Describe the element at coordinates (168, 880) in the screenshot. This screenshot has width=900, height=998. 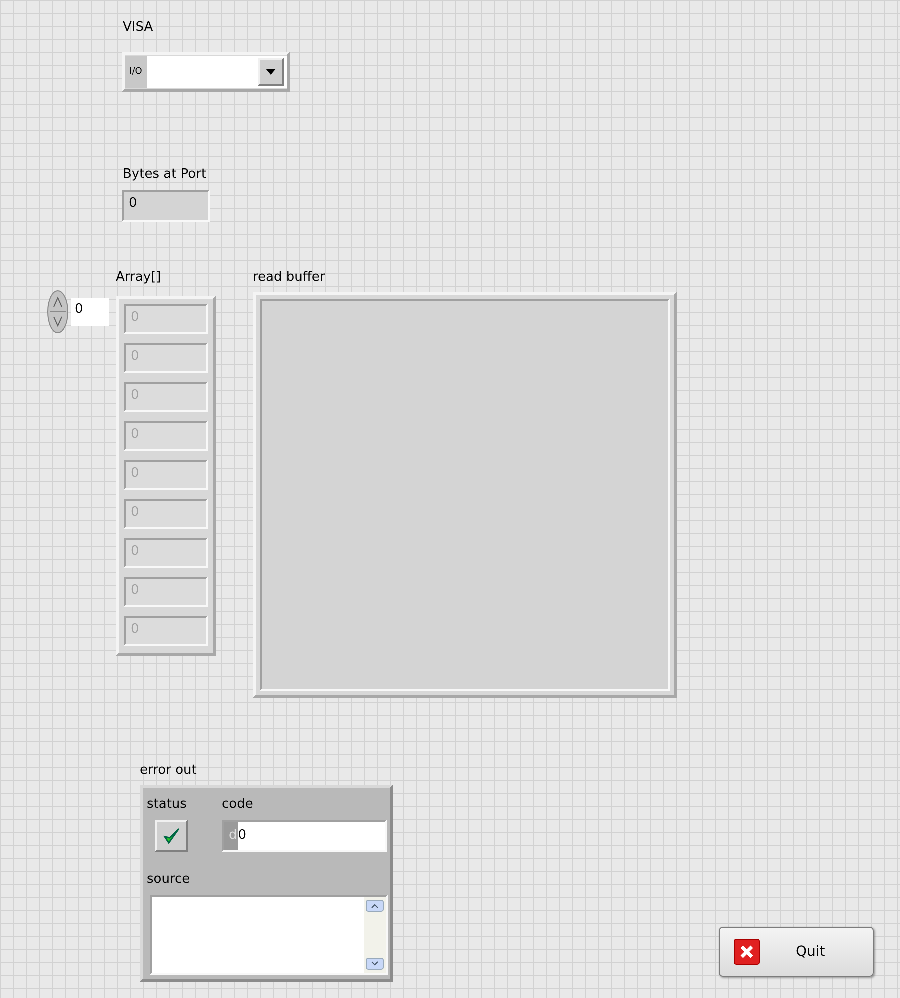
I see `source-label: source` at that location.